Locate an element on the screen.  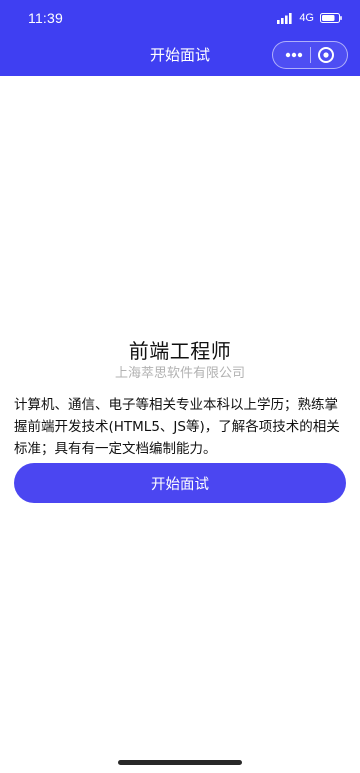
job-title: 前端工程师 is located at coordinates (180, 351).